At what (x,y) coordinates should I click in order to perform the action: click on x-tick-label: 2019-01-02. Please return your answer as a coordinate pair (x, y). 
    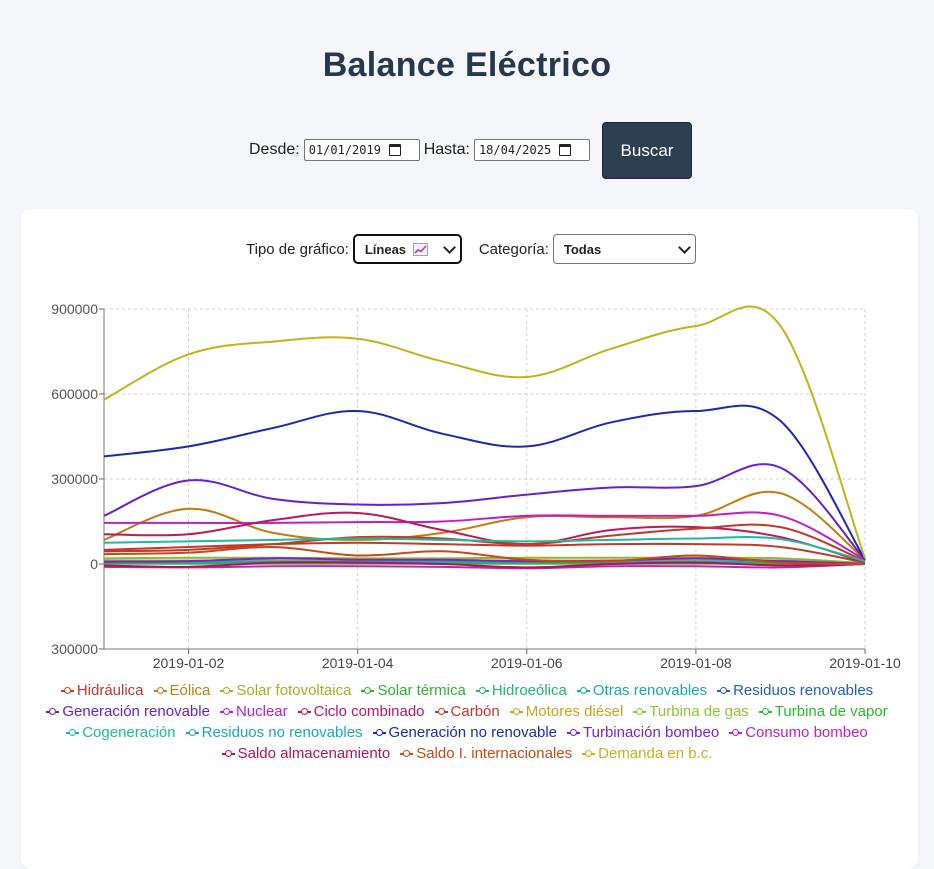
    Looking at the image, I should click on (189, 663).